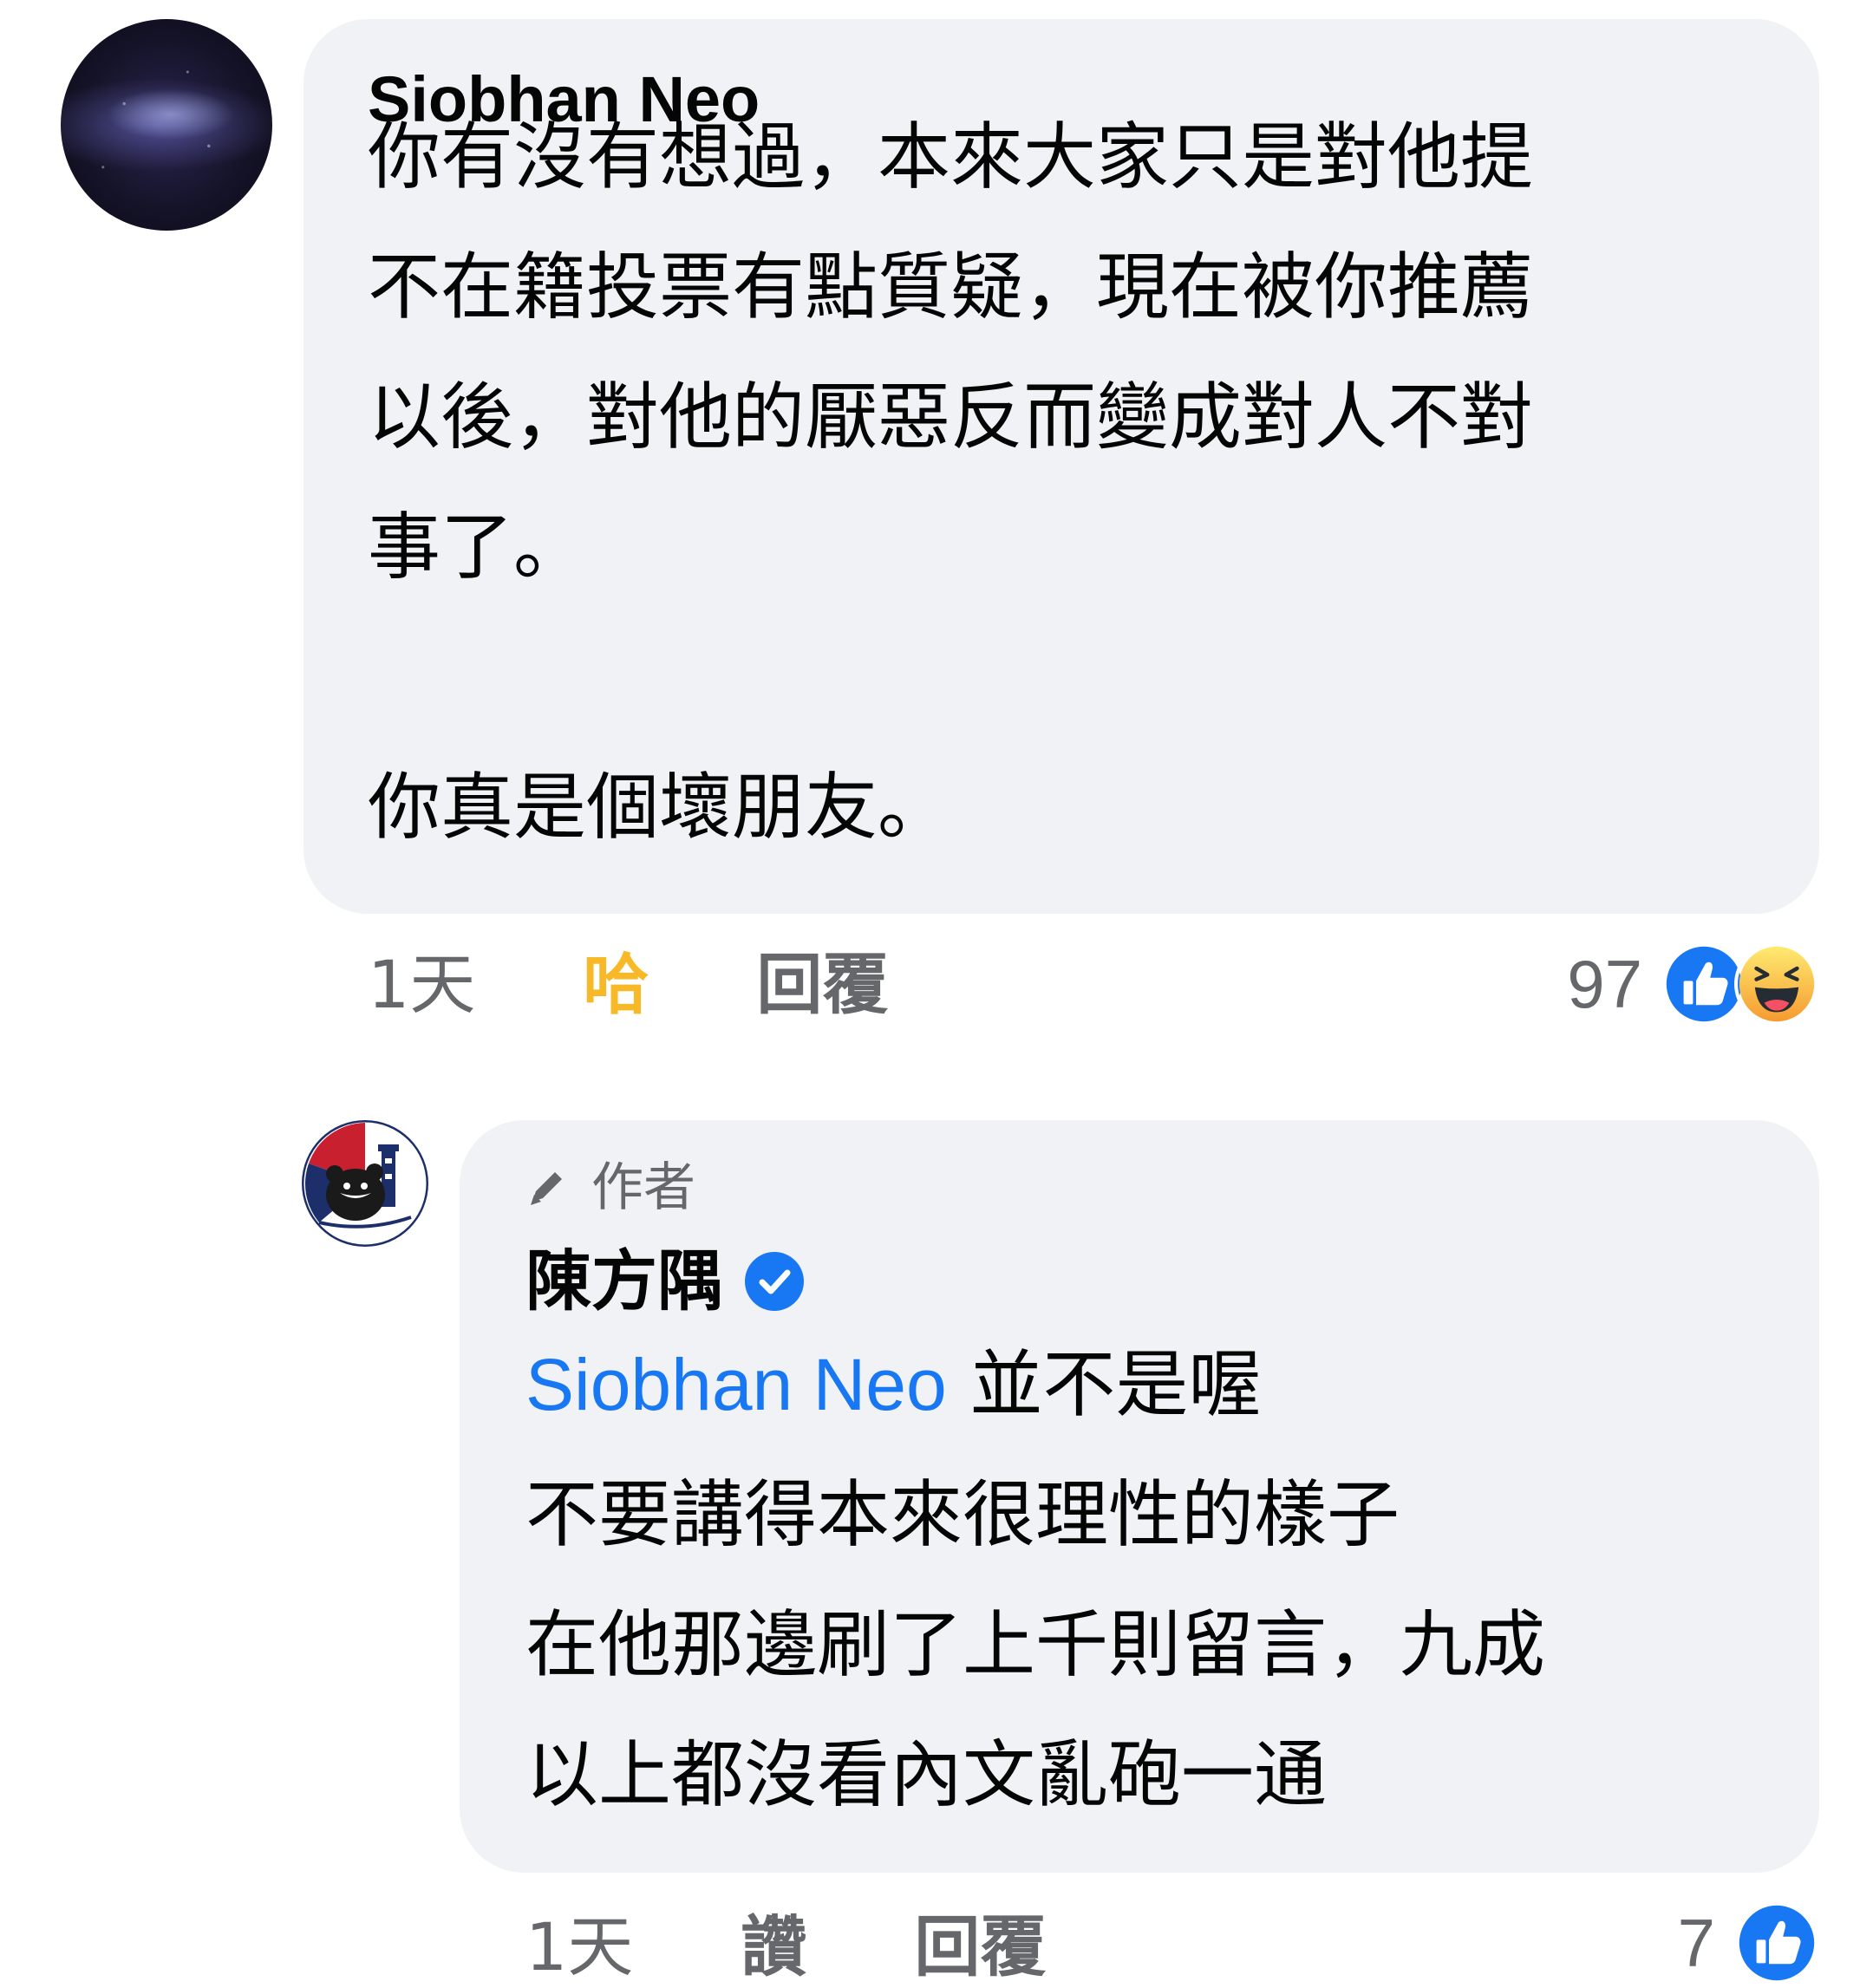 The height and width of the screenshot is (1988, 1873). What do you see at coordinates (773, 1947) in the screenshot?
I see `like-button: 讚` at bounding box center [773, 1947].